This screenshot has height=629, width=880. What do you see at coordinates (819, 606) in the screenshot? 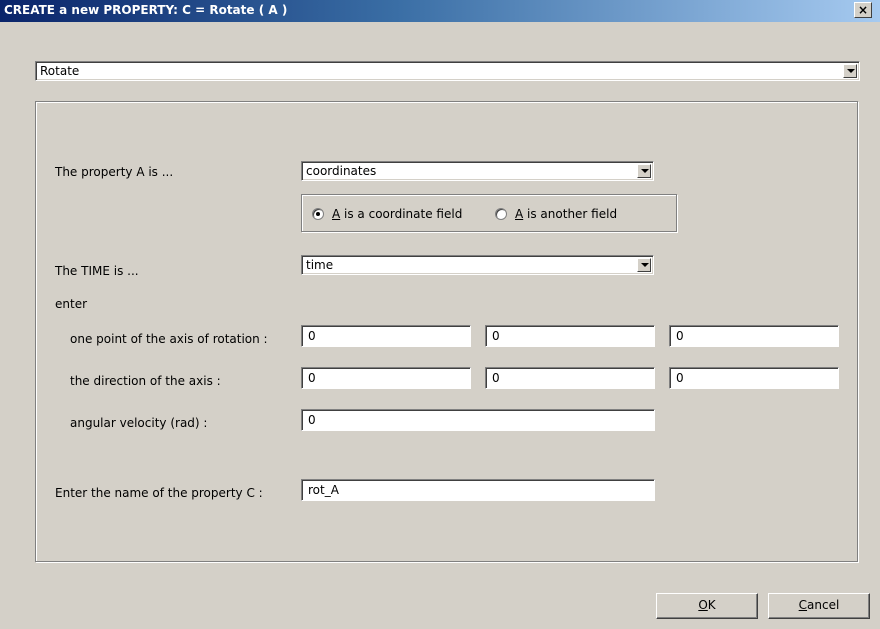
I see `cancel-button: Cancel` at bounding box center [819, 606].